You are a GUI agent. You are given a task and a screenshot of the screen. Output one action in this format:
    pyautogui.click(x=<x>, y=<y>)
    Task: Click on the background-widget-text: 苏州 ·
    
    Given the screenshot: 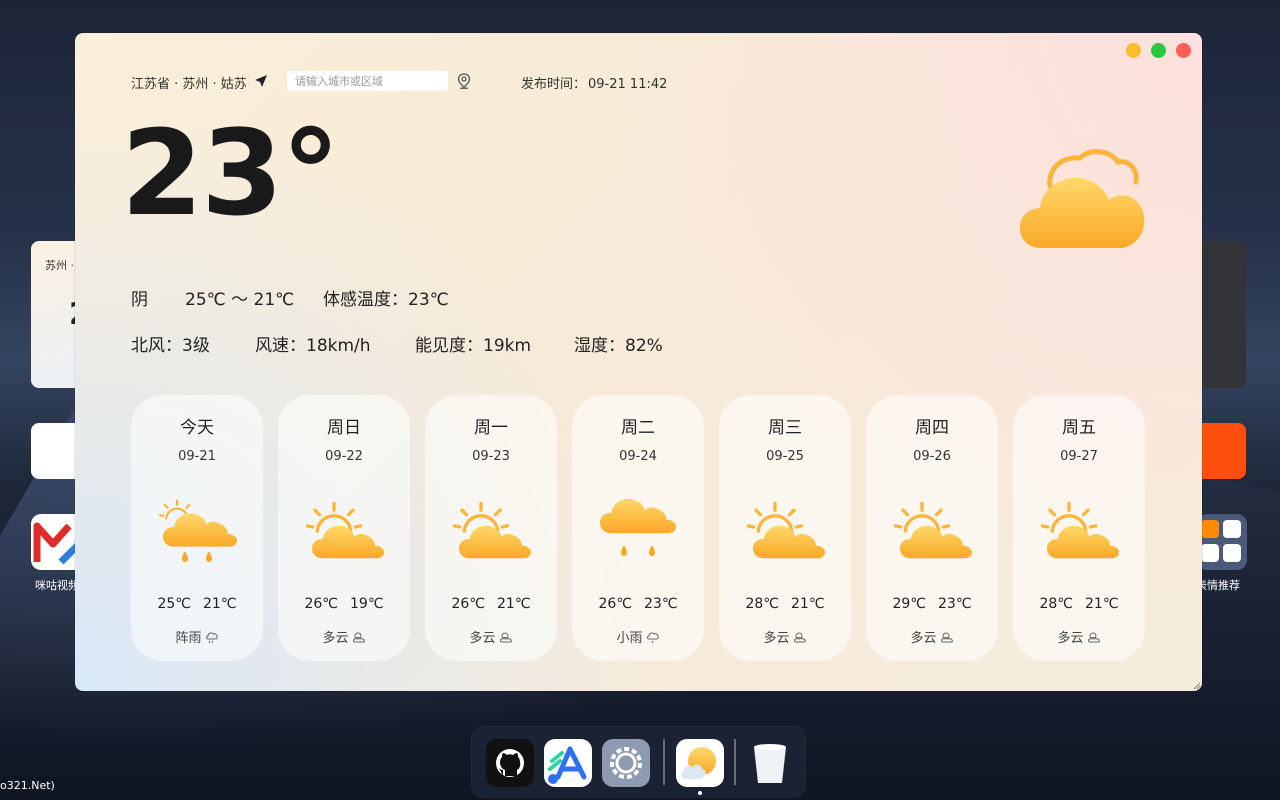 What is the action you would take?
    pyautogui.click(x=59, y=265)
    